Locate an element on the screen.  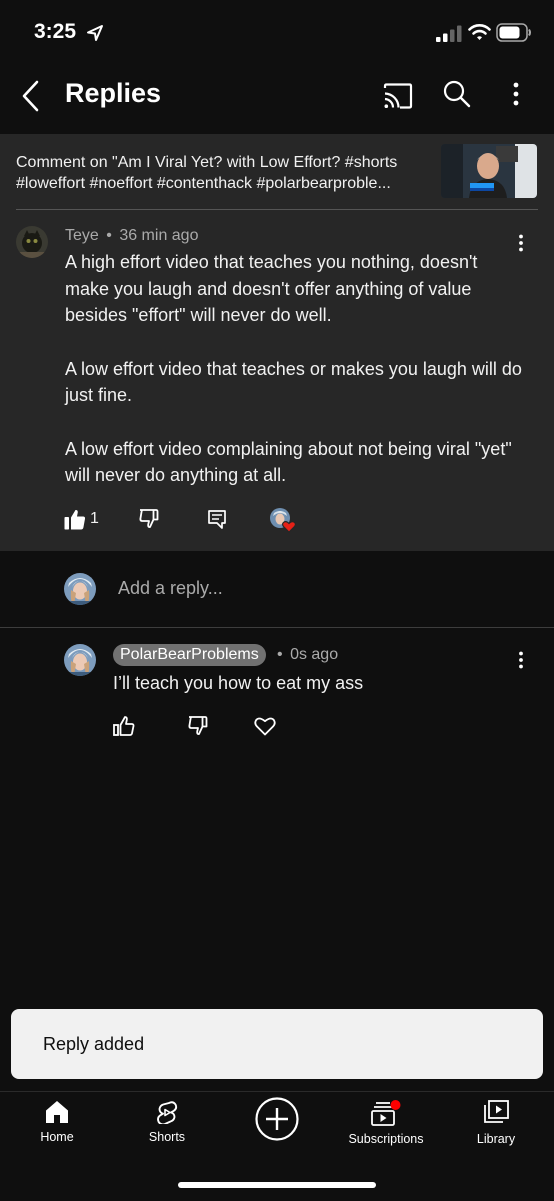
location-arrow-icon is located at coordinates (95, 33).